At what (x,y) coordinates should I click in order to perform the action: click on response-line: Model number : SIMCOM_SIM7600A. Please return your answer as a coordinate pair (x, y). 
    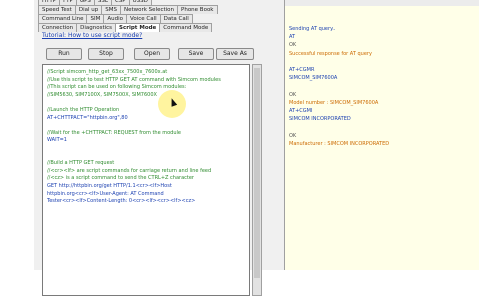
    Looking at the image, I should click on (334, 102).